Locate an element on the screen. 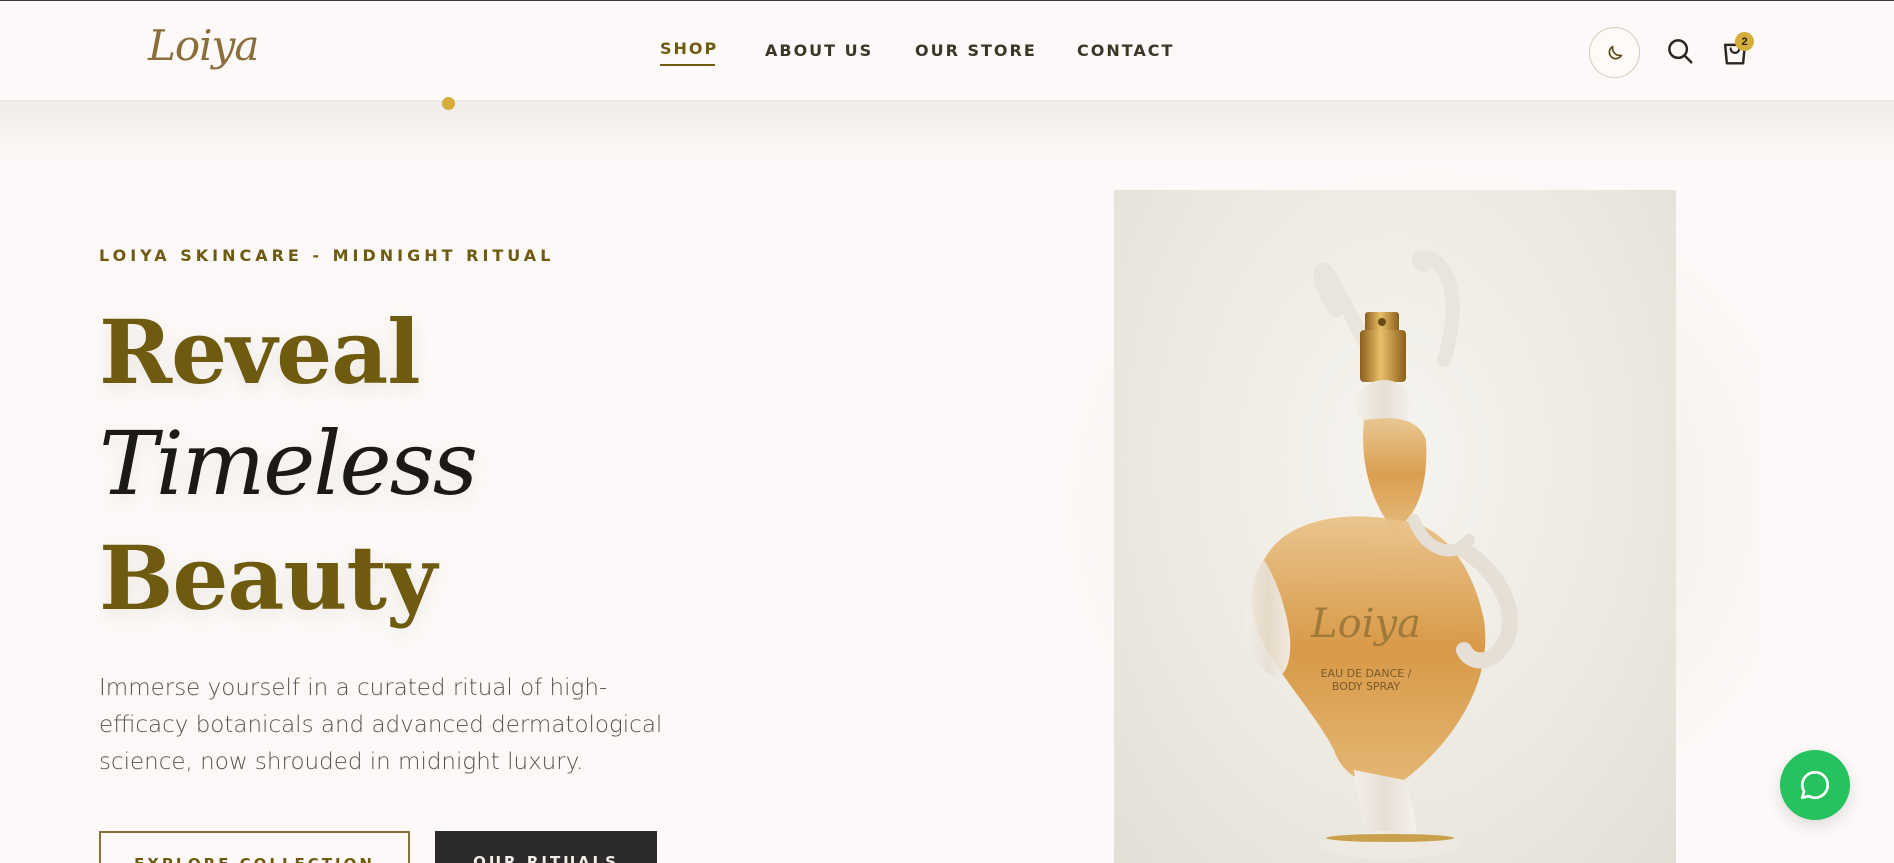 Image resolution: width=1894 pixels, height=863 pixels. hero-kicker: LOIYA SKINCARE - MIDNIGHT RITUAL is located at coordinates (327, 255).